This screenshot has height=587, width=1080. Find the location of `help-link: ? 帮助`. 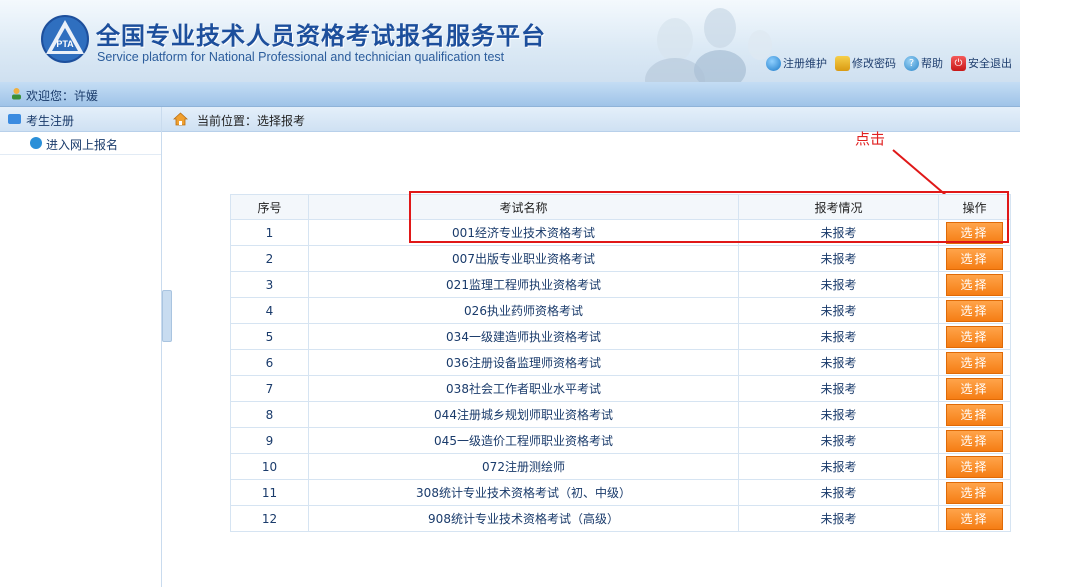

help-link: ? 帮助 is located at coordinates (923, 63).